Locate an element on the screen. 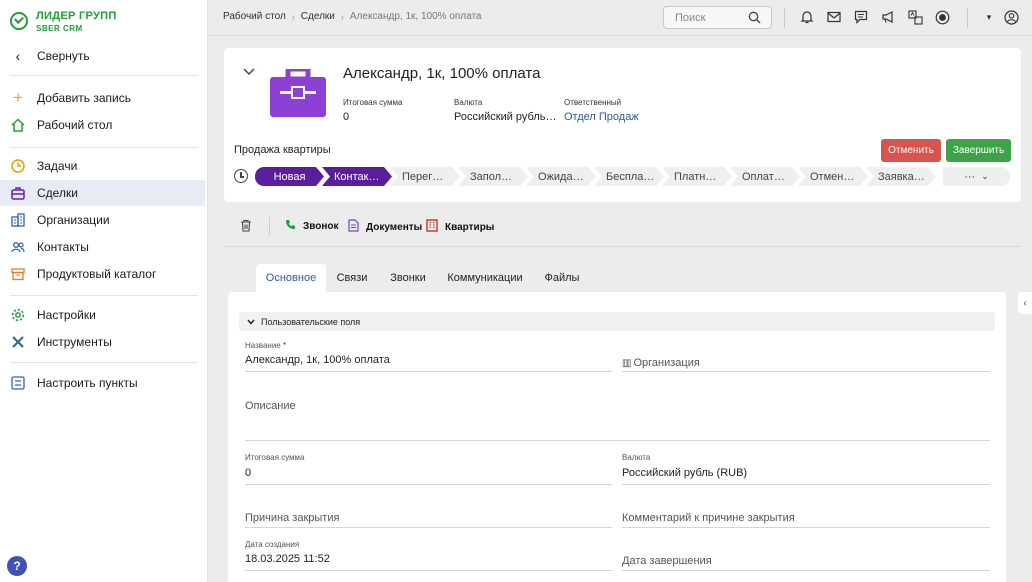 Image resolution: width=1032 pixels, height=582 pixels. sidebar-item-deals: Сделки is located at coordinates (102, 193).